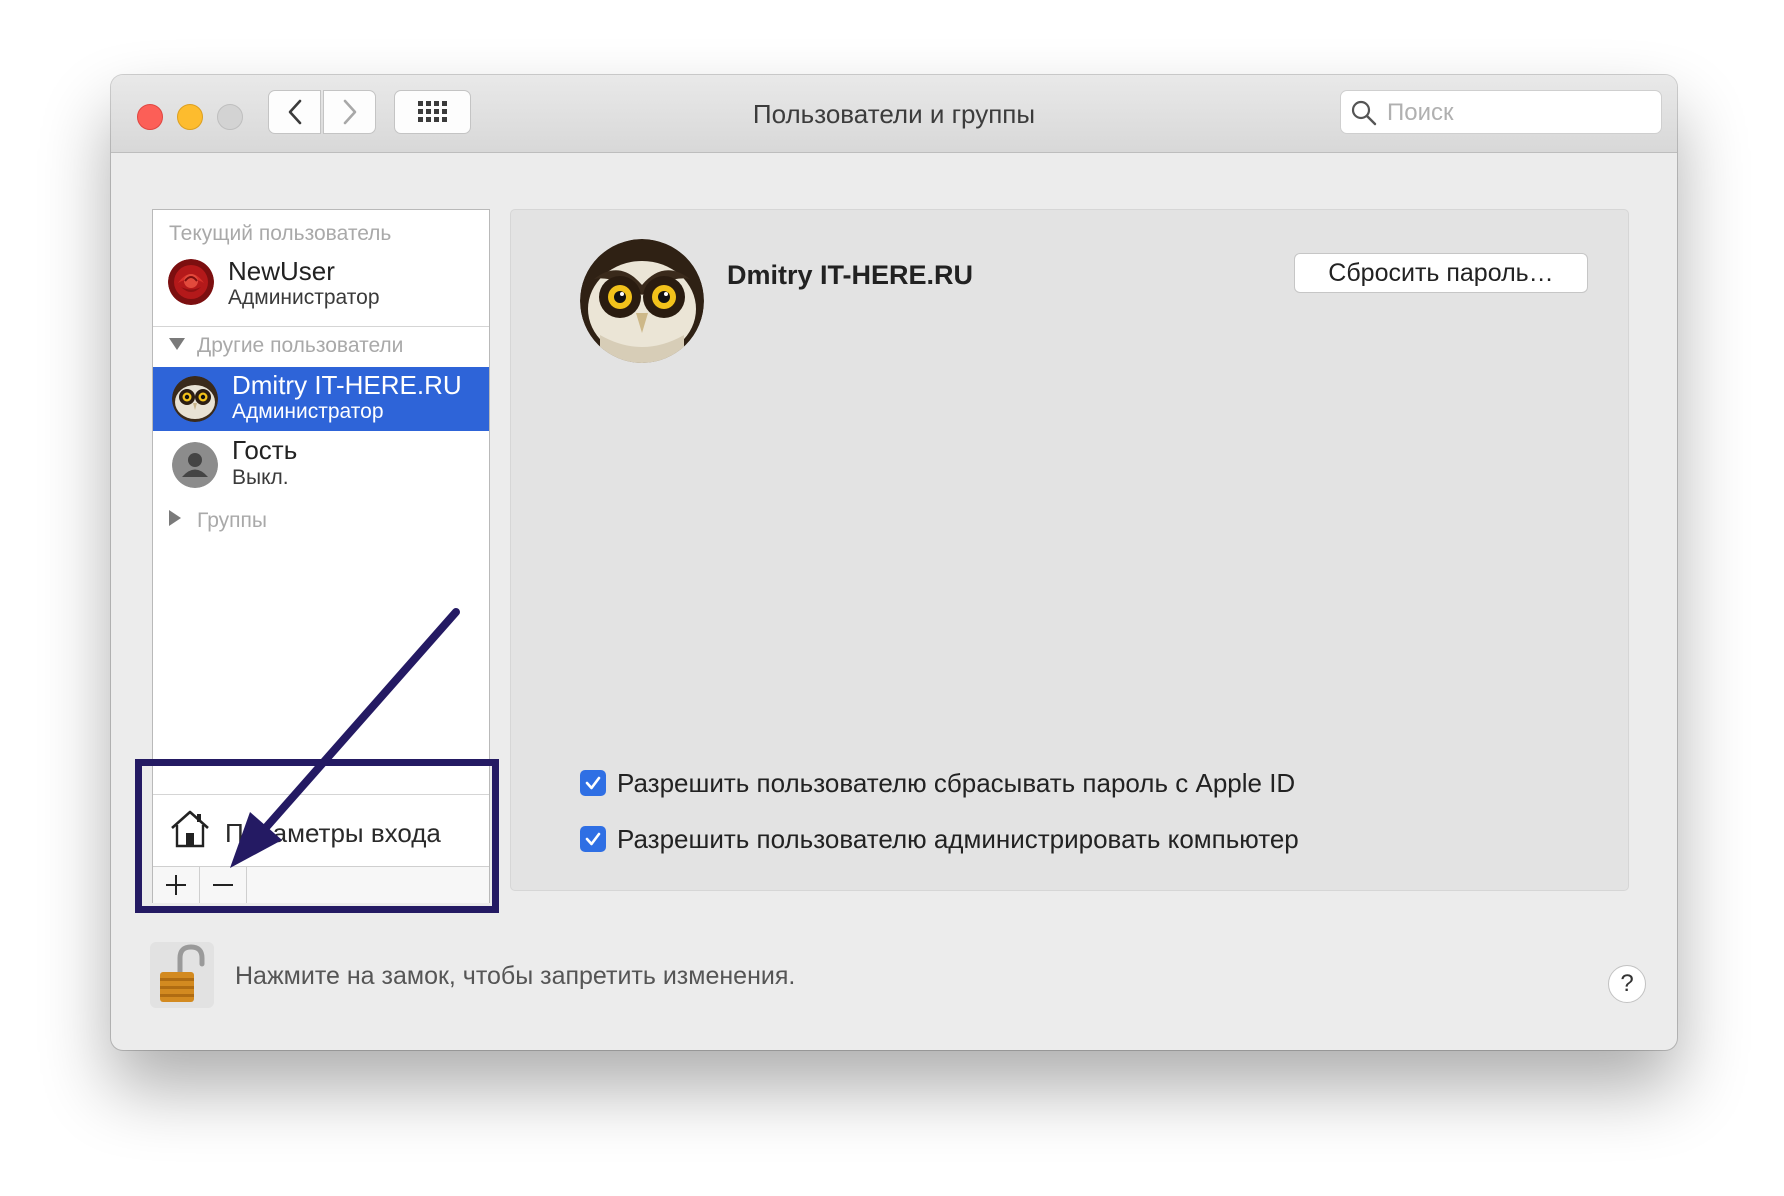 The image size is (1784, 1196). What do you see at coordinates (1627, 984) in the screenshot?
I see `help-button: ?` at bounding box center [1627, 984].